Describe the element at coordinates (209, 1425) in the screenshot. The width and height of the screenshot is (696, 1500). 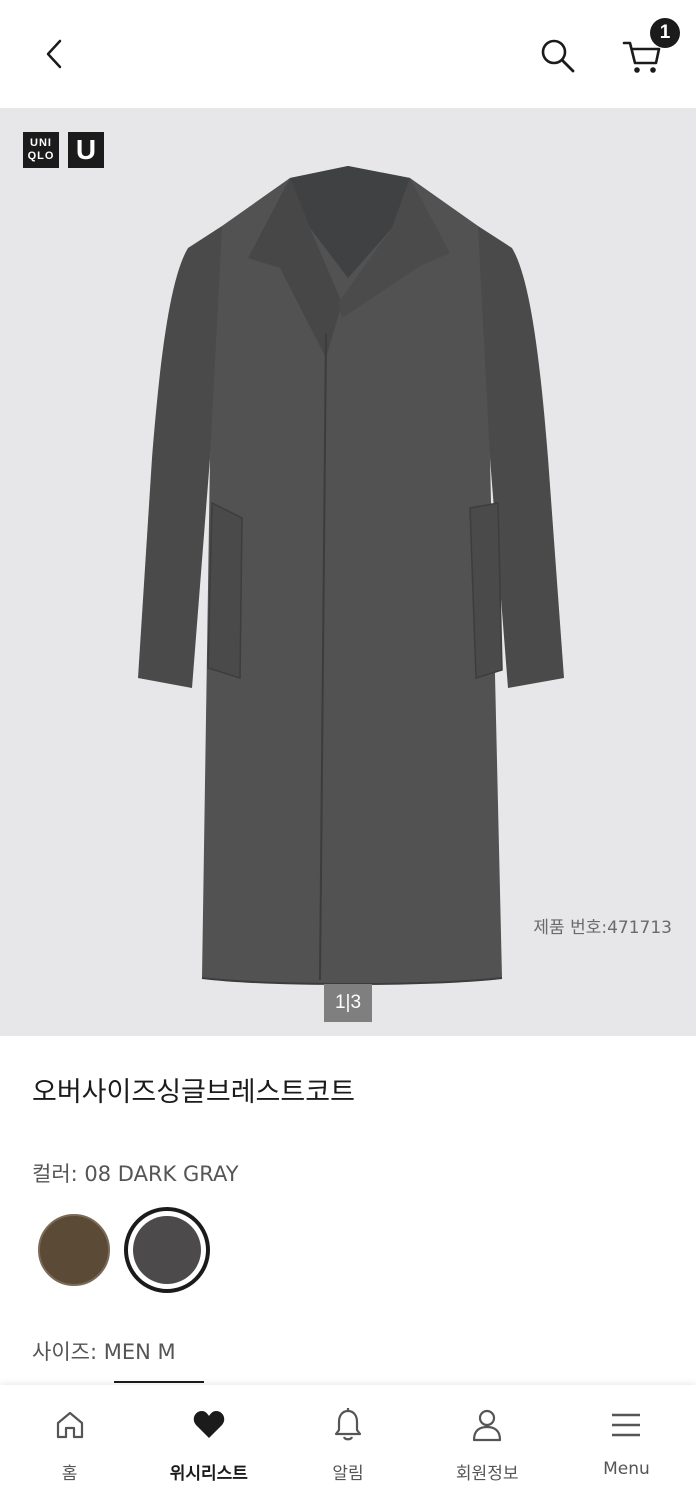
I see `heart-icon` at that location.